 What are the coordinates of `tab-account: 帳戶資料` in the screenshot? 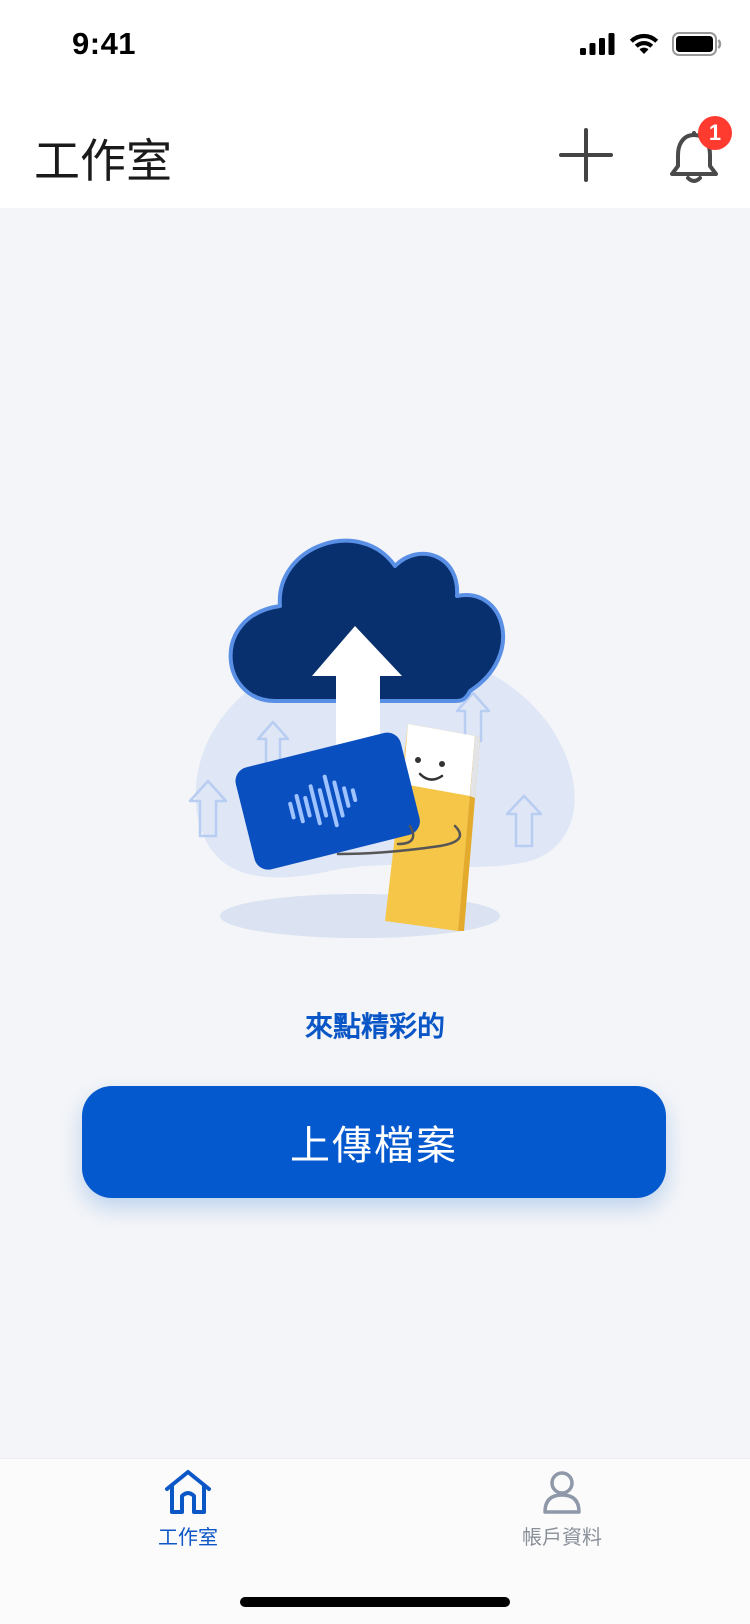 It's located at (562, 1519).